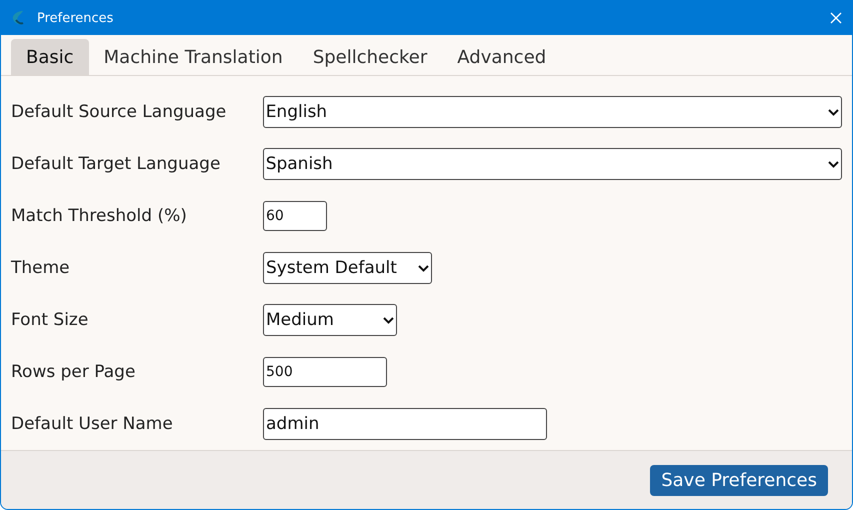 The width and height of the screenshot is (853, 510). What do you see at coordinates (116, 164) in the screenshot?
I see `field-label: Default Target Language` at bounding box center [116, 164].